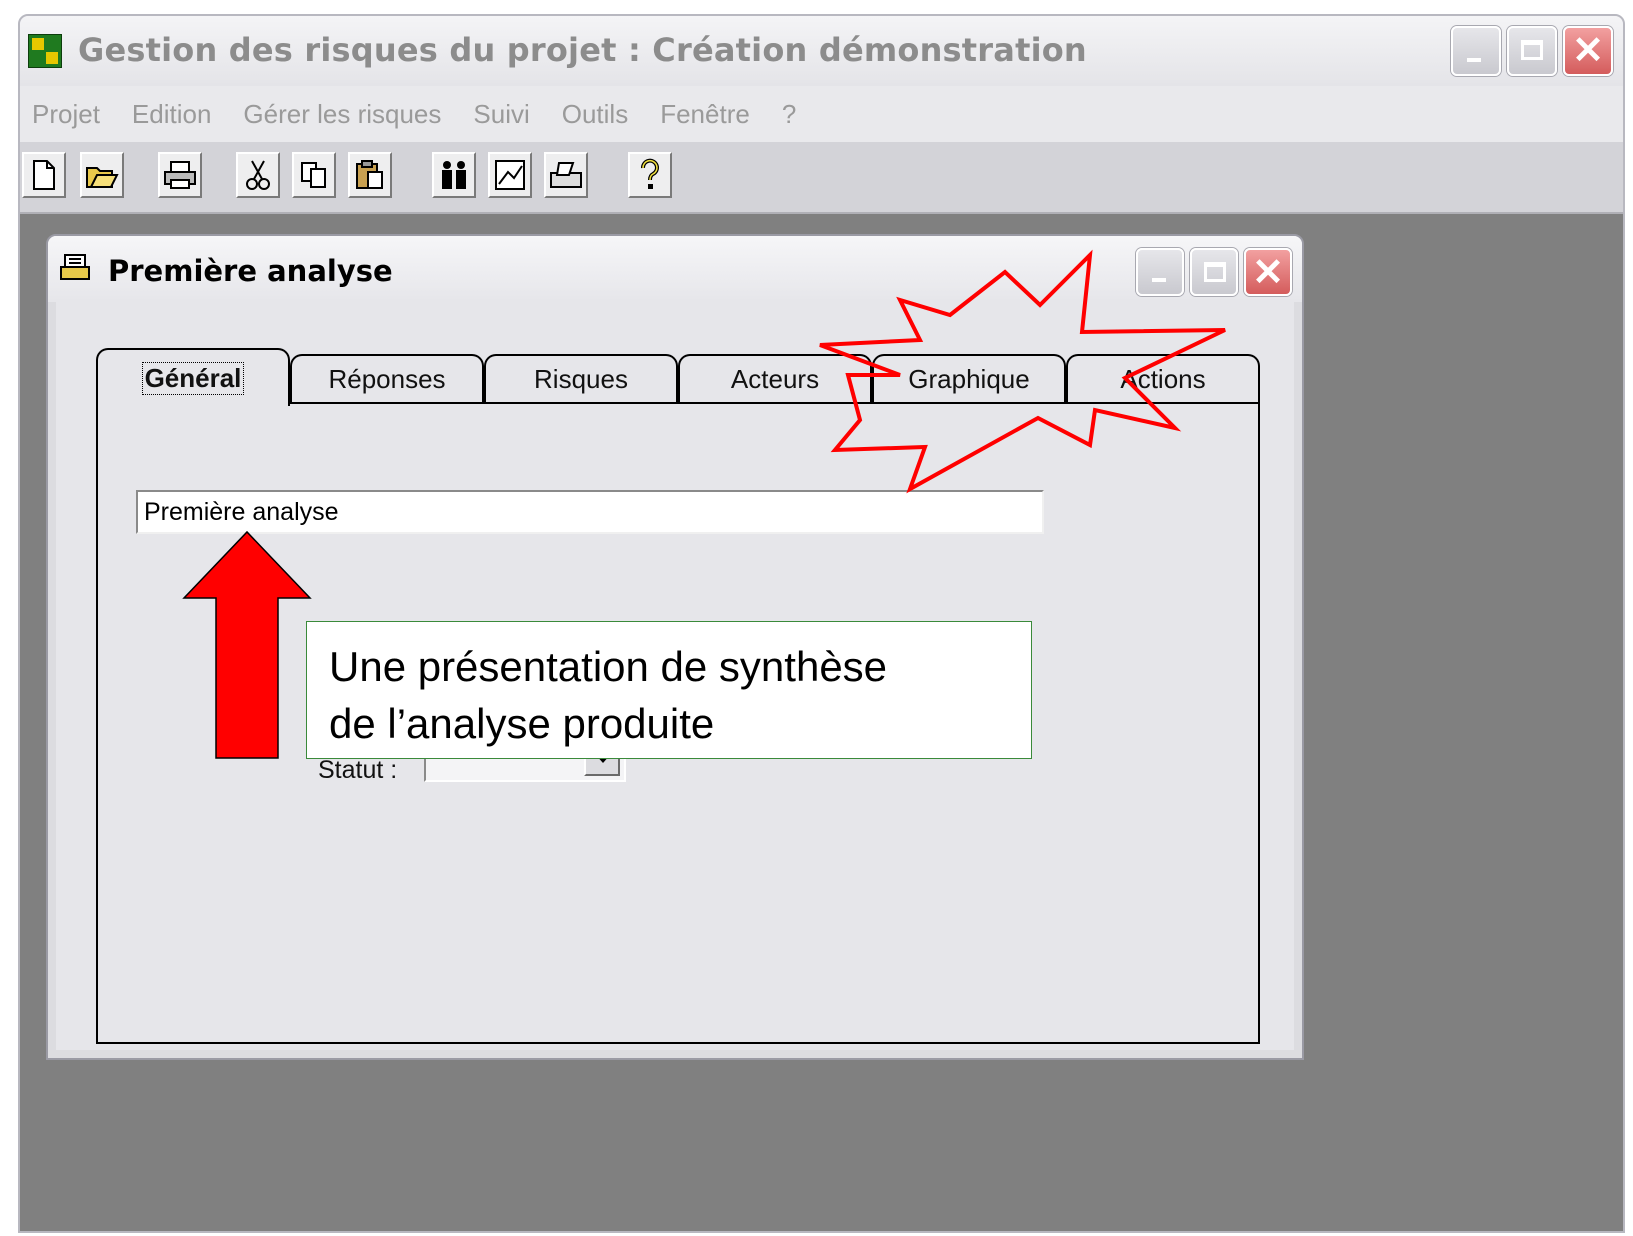 The width and height of the screenshot is (1633, 1236). What do you see at coordinates (675, 269) in the screenshot?
I see `analysis-title-bar: Première analyse ✕` at bounding box center [675, 269].